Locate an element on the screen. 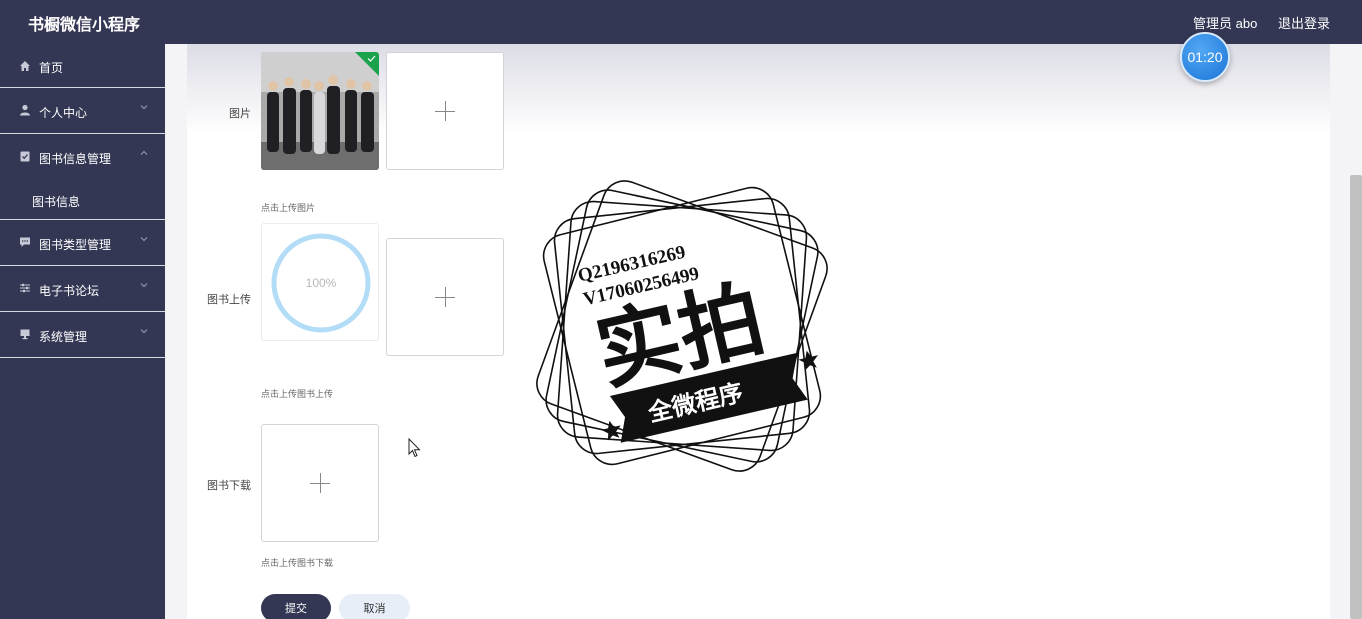  progress-percent: 100% is located at coordinates (321, 283).